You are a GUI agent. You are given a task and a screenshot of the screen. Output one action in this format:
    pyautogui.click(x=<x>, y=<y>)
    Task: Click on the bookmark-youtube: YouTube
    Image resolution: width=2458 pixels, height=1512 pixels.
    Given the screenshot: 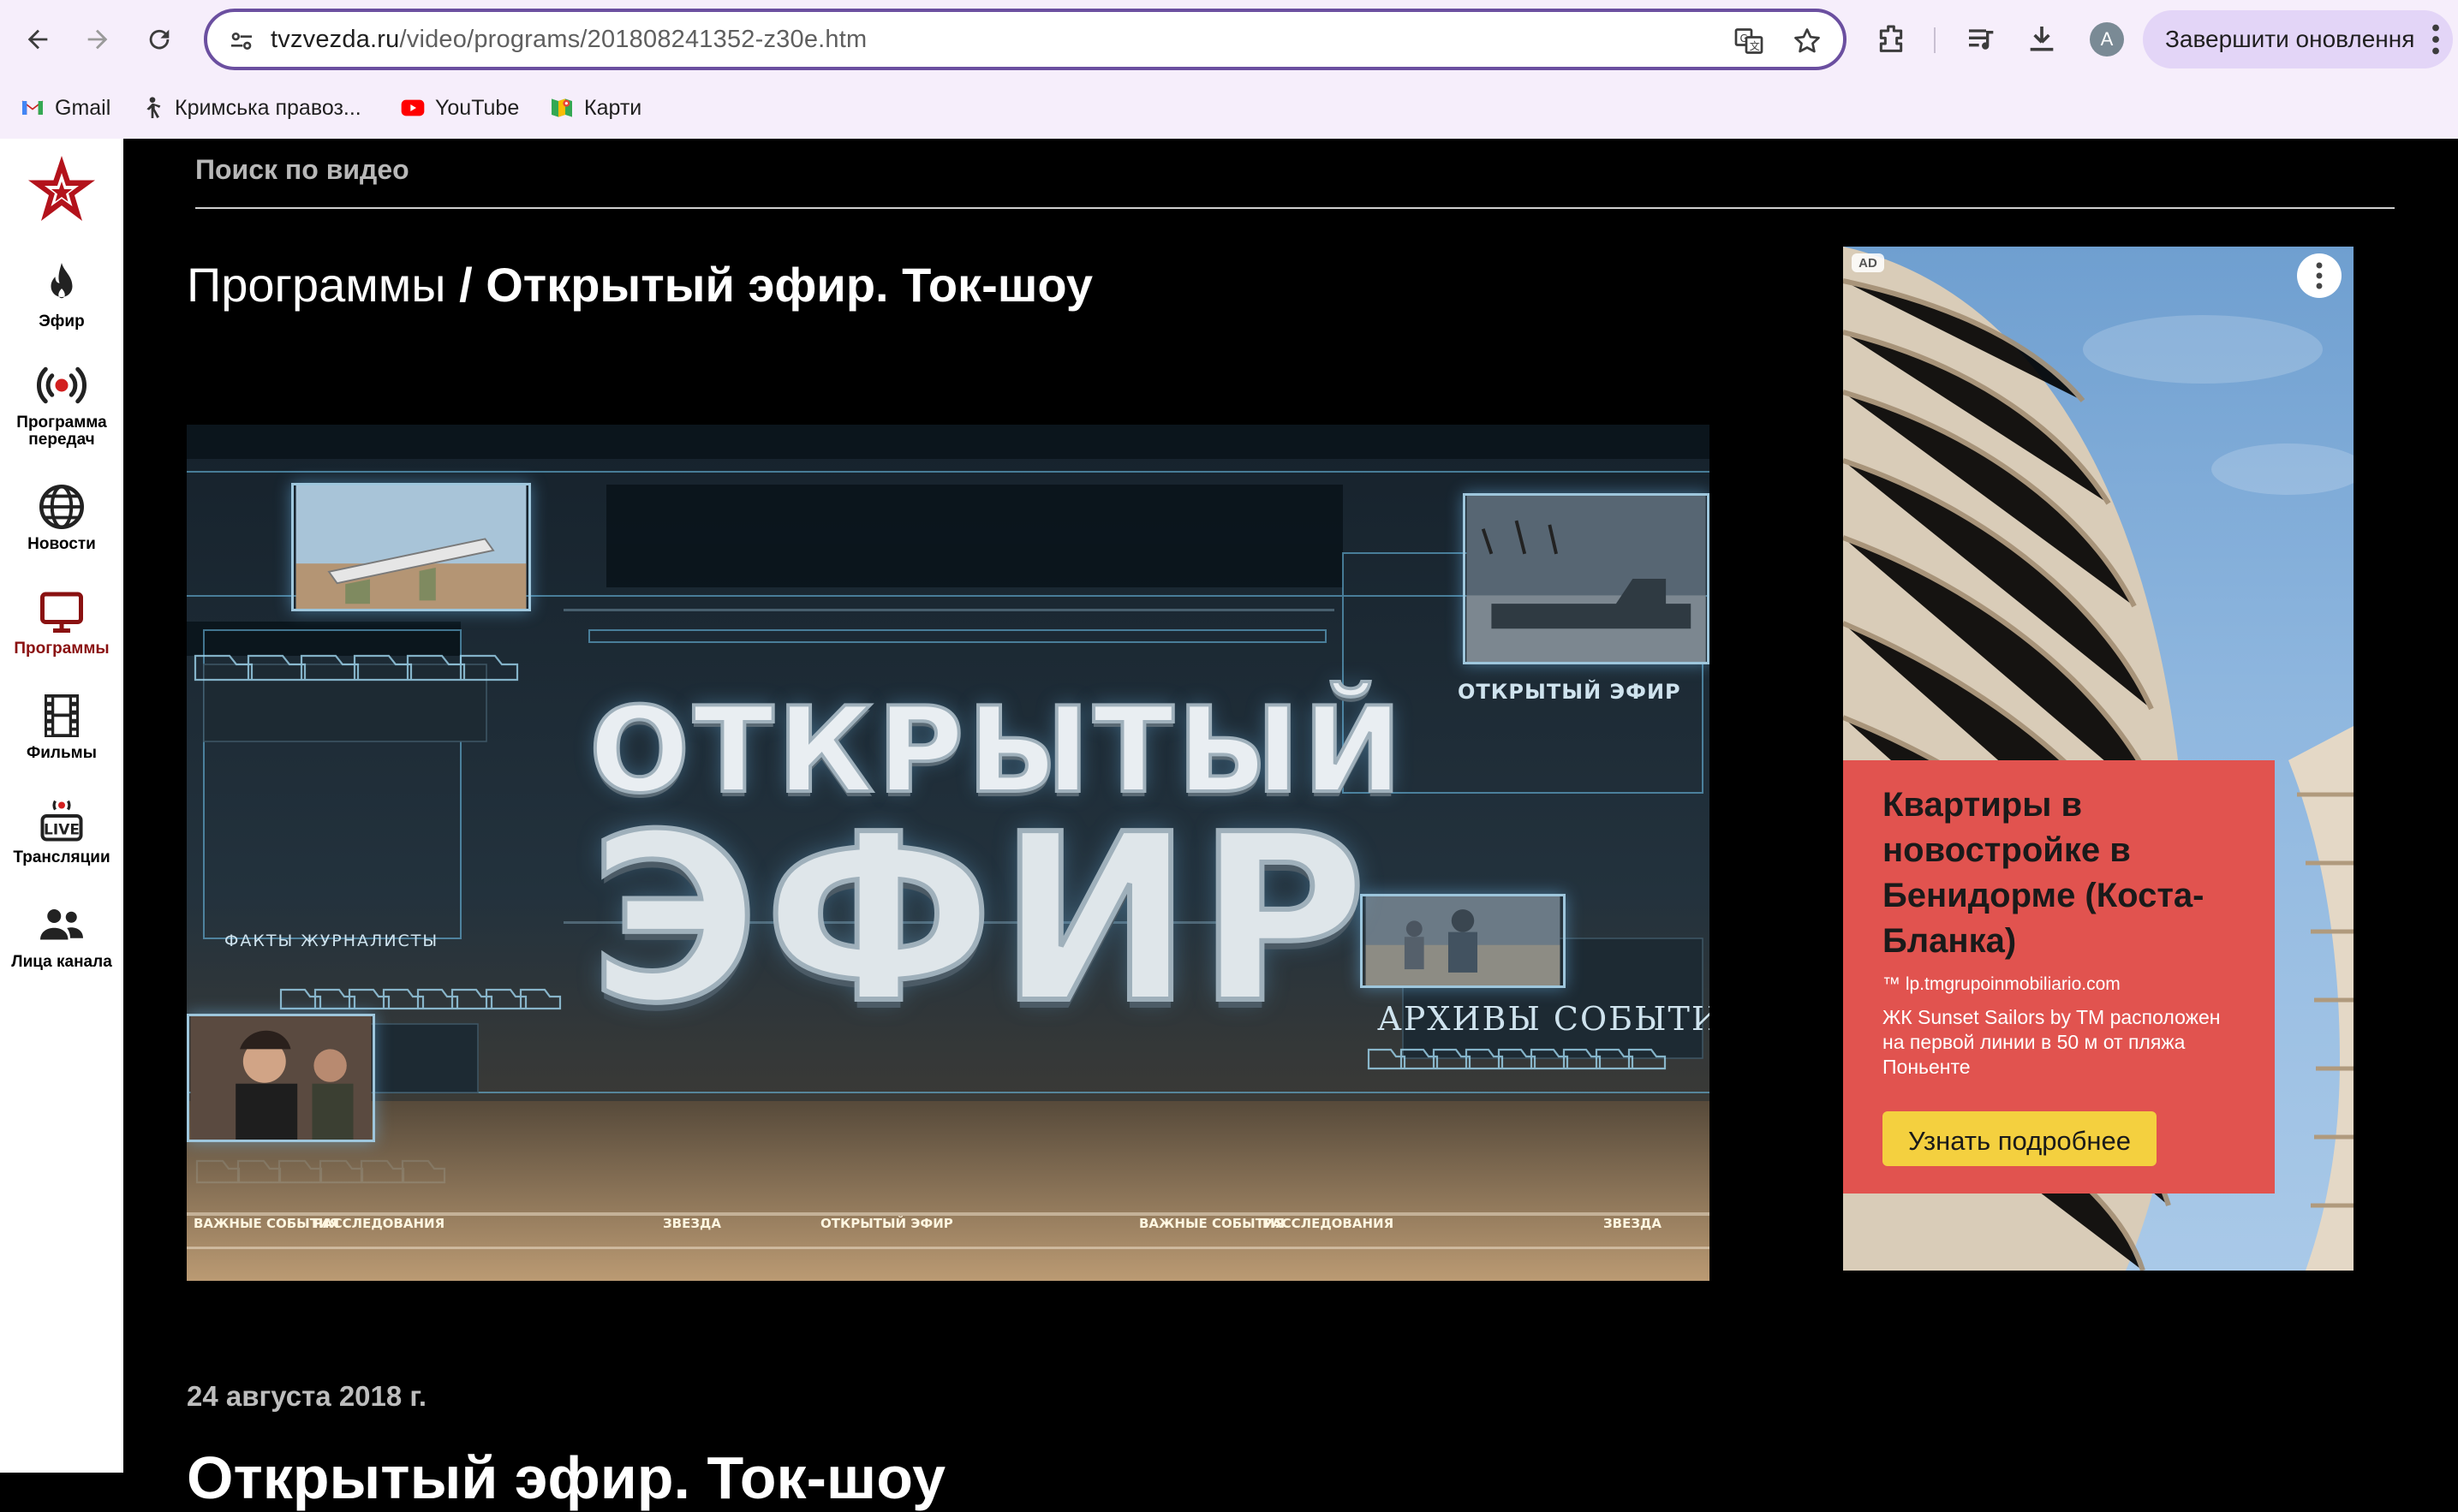 What is the action you would take?
    pyautogui.click(x=459, y=108)
    